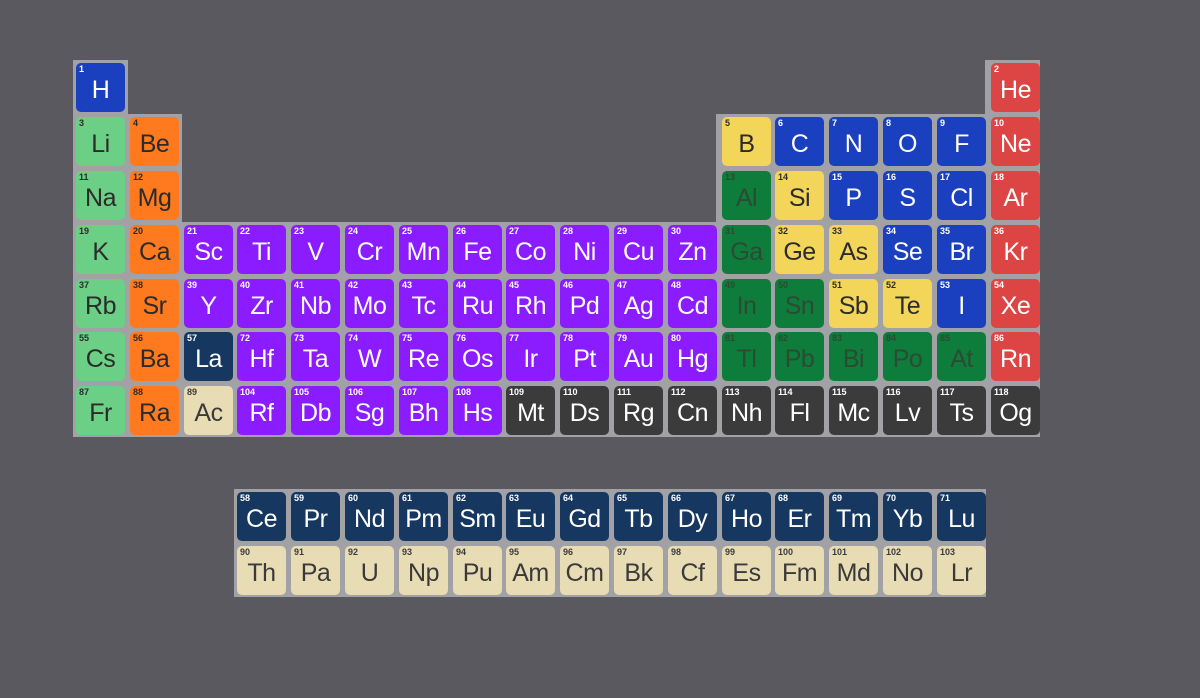  Describe the element at coordinates (530, 516) in the screenshot. I see `element-tile-eu: 63 Eu` at that location.